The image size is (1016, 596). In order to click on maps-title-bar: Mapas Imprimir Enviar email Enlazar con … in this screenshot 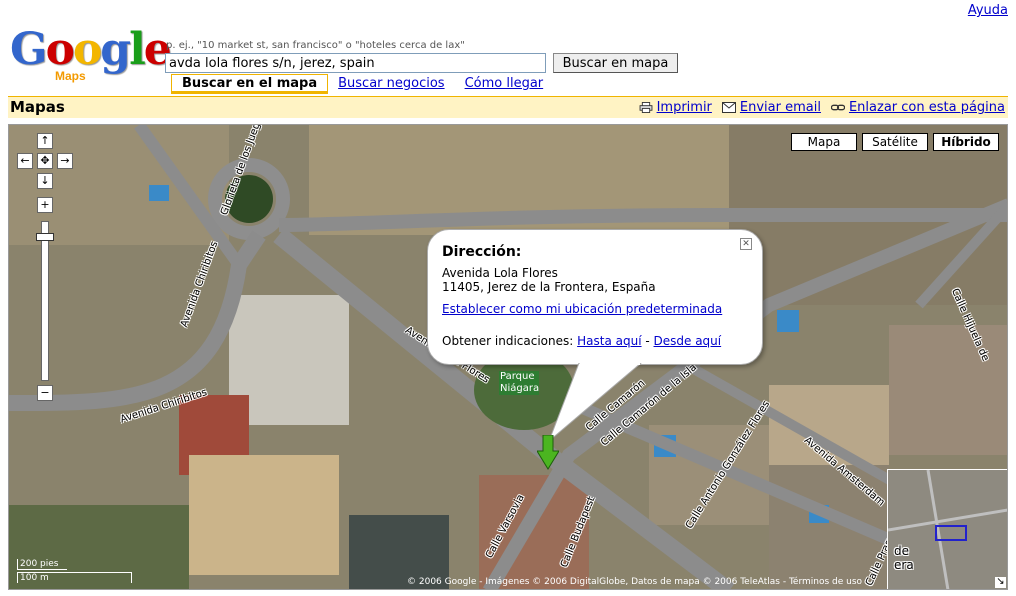, I will do `click(508, 107)`.